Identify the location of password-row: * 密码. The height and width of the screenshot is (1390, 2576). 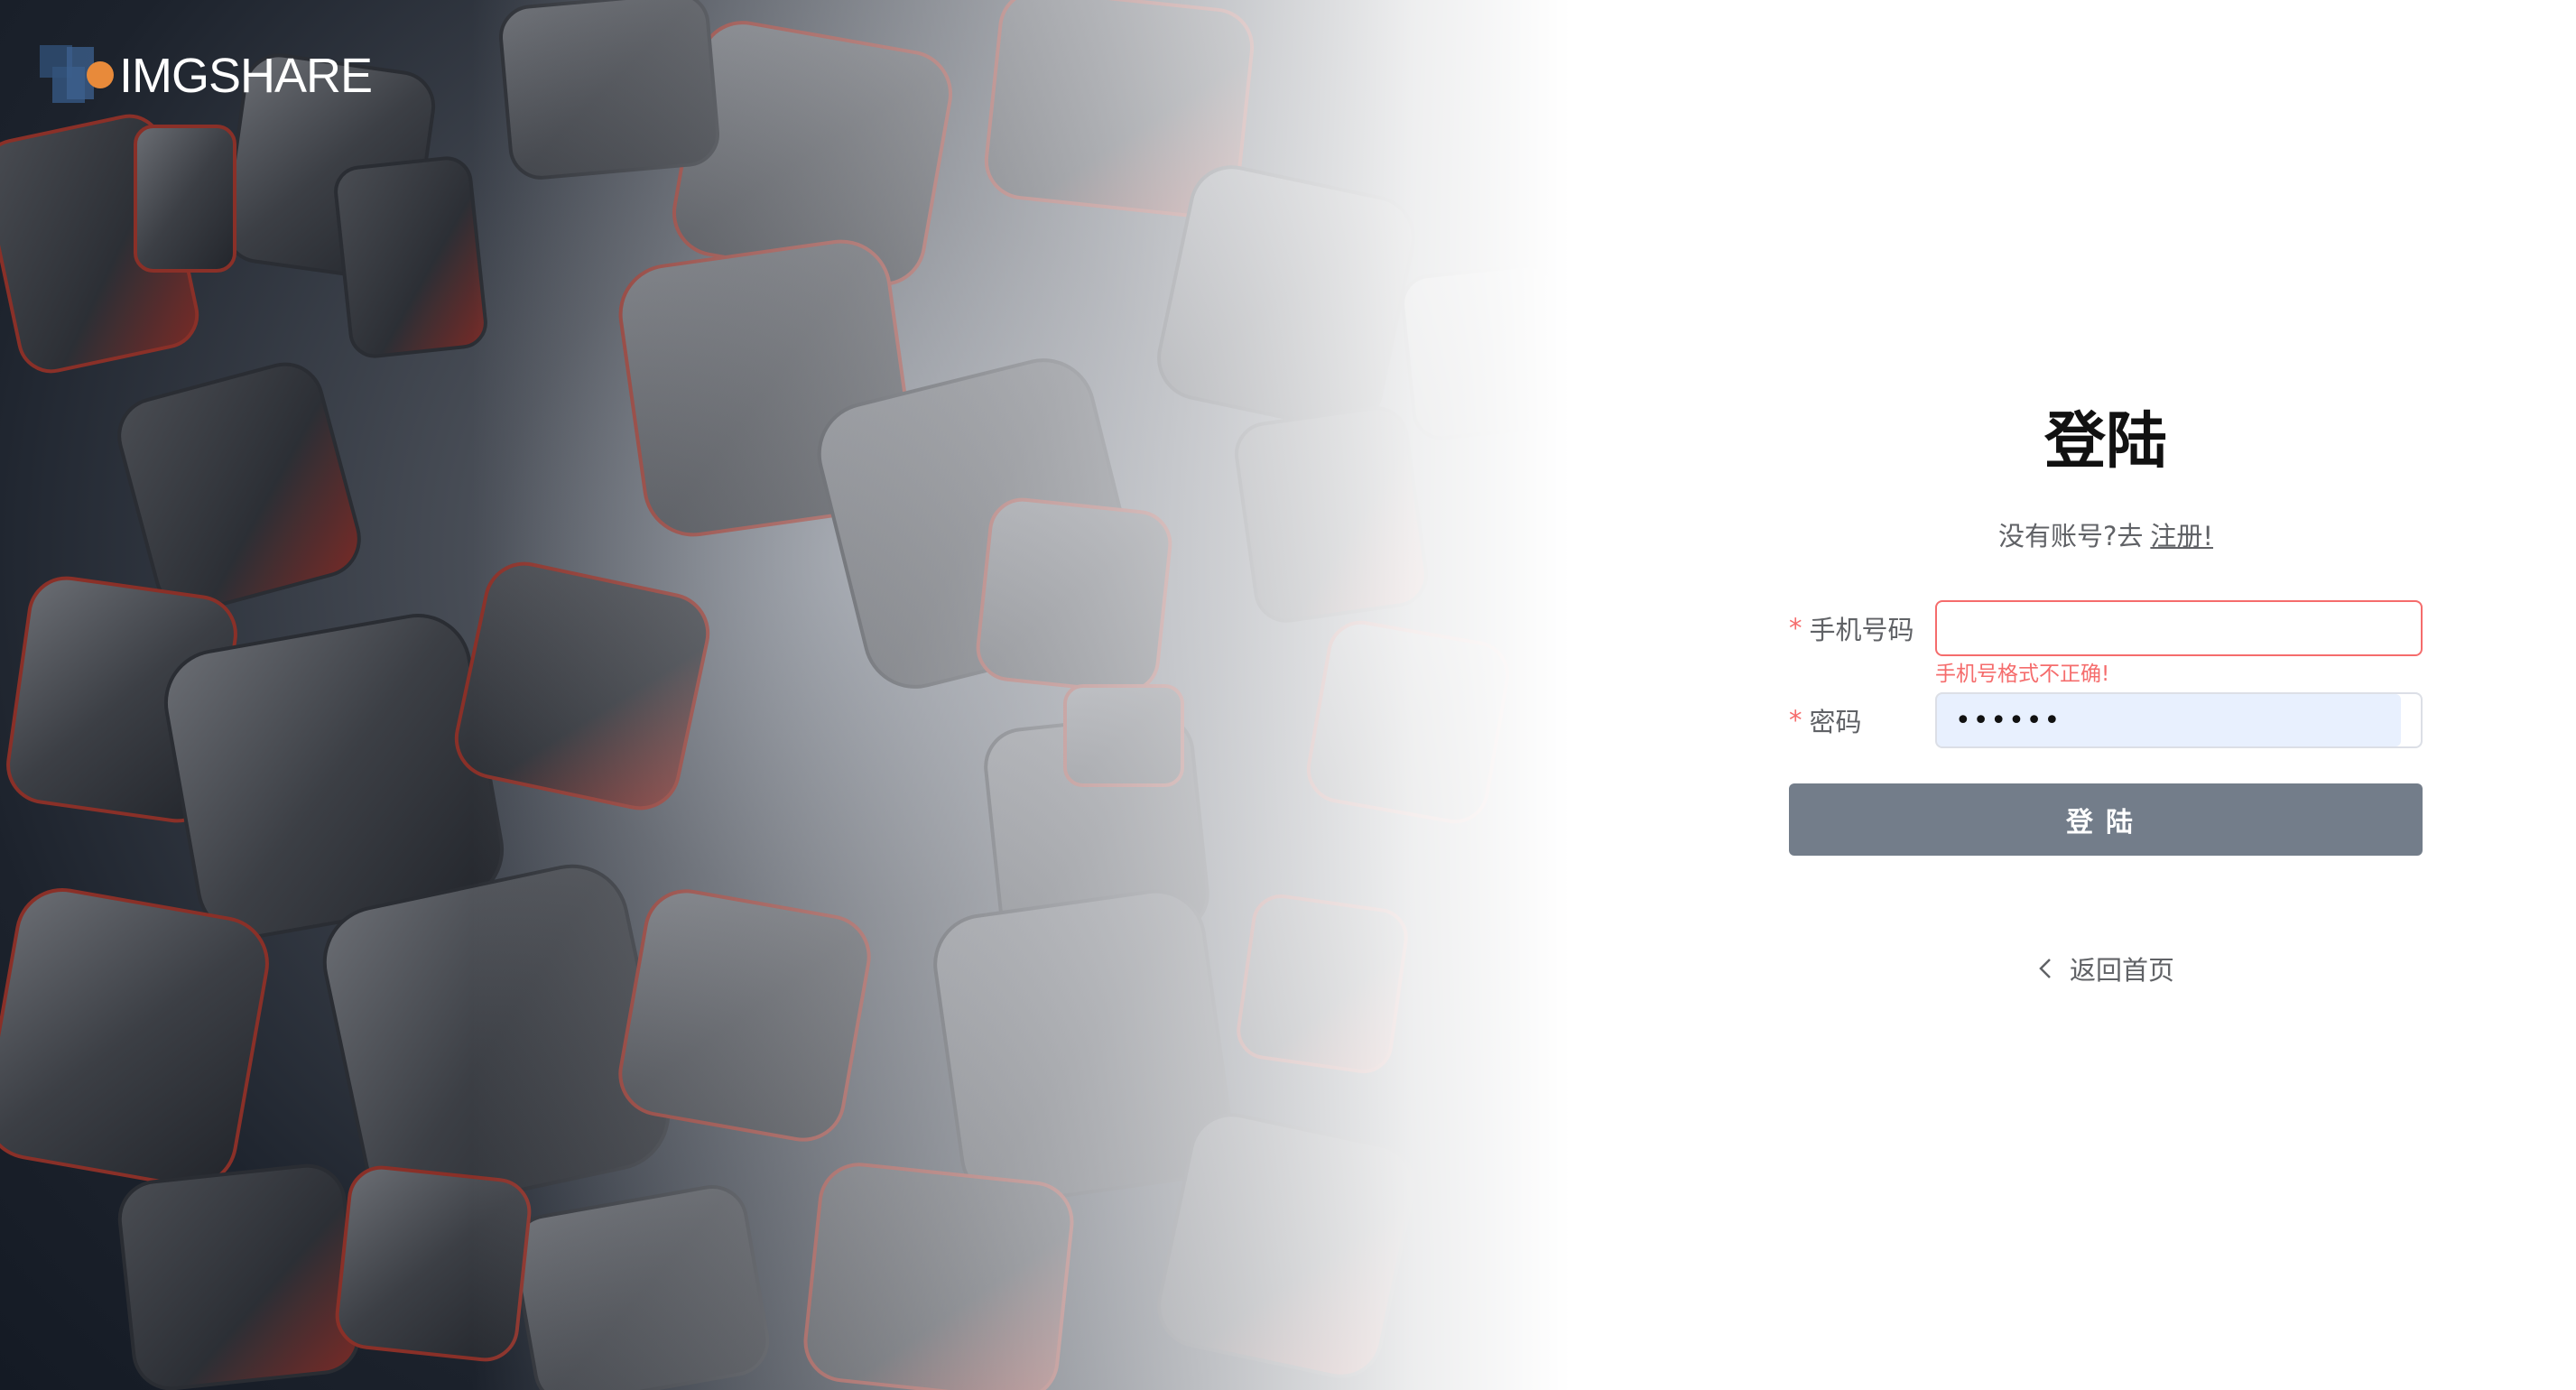
(2106, 720).